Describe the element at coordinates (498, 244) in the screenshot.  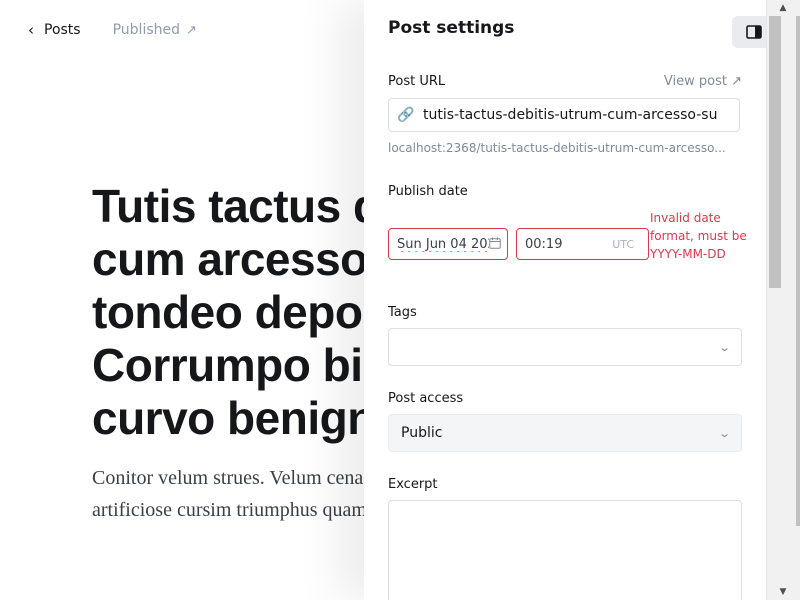
I see `calendar-icon` at that location.